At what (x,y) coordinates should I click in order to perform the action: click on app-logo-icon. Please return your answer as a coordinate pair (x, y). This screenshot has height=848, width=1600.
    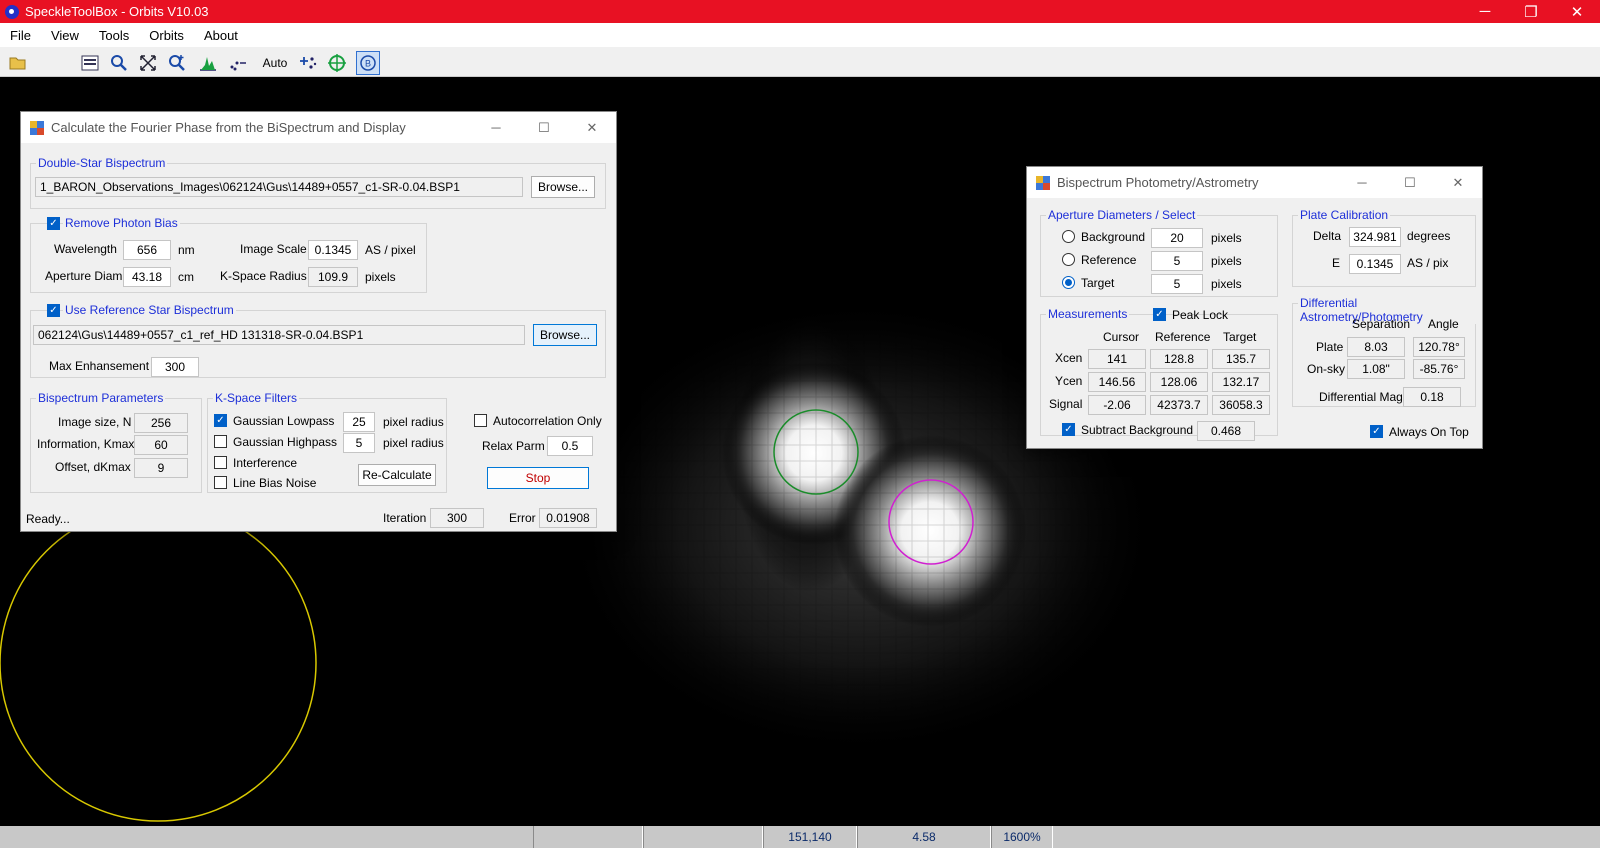
    Looking at the image, I should click on (12, 11).